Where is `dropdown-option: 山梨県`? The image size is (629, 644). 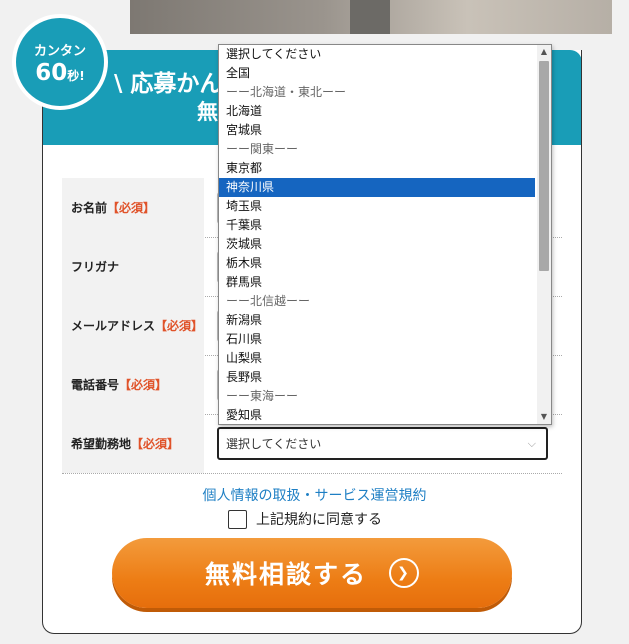 dropdown-option: 山梨県 is located at coordinates (377, 358).